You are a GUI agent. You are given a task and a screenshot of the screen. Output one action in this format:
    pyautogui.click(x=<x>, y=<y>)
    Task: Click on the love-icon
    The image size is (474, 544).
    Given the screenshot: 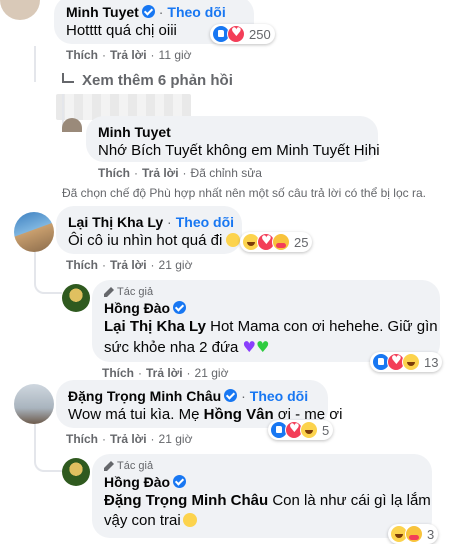 What is the action you would take?
    pyautogui.click(x=236, y=34)
    